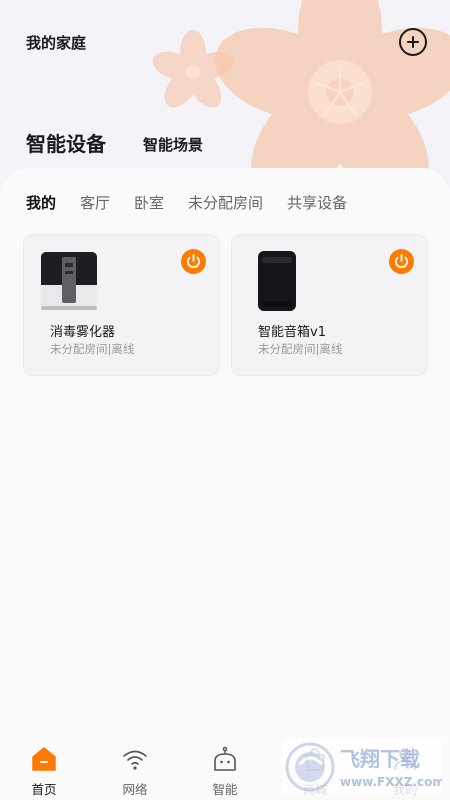 This screenshot has height=800, width=450. I want to click on robot-icon, so click(225, 758).